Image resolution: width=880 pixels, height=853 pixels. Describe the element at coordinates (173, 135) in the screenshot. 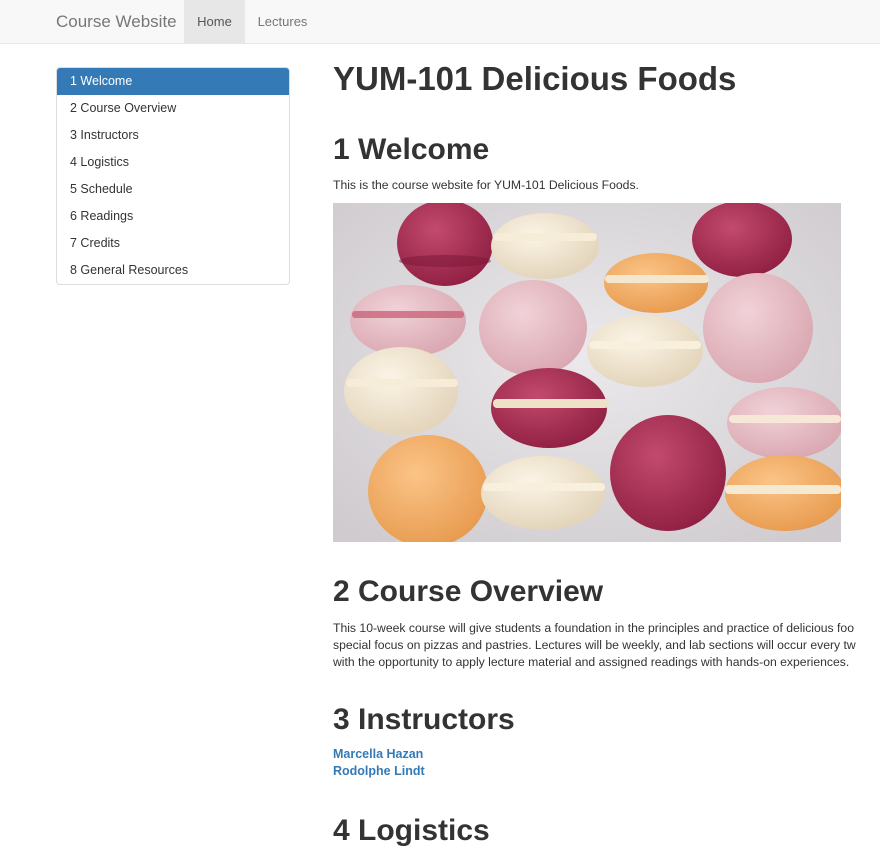

I see `toc-item-instructors: 3 Instructors` at that location.